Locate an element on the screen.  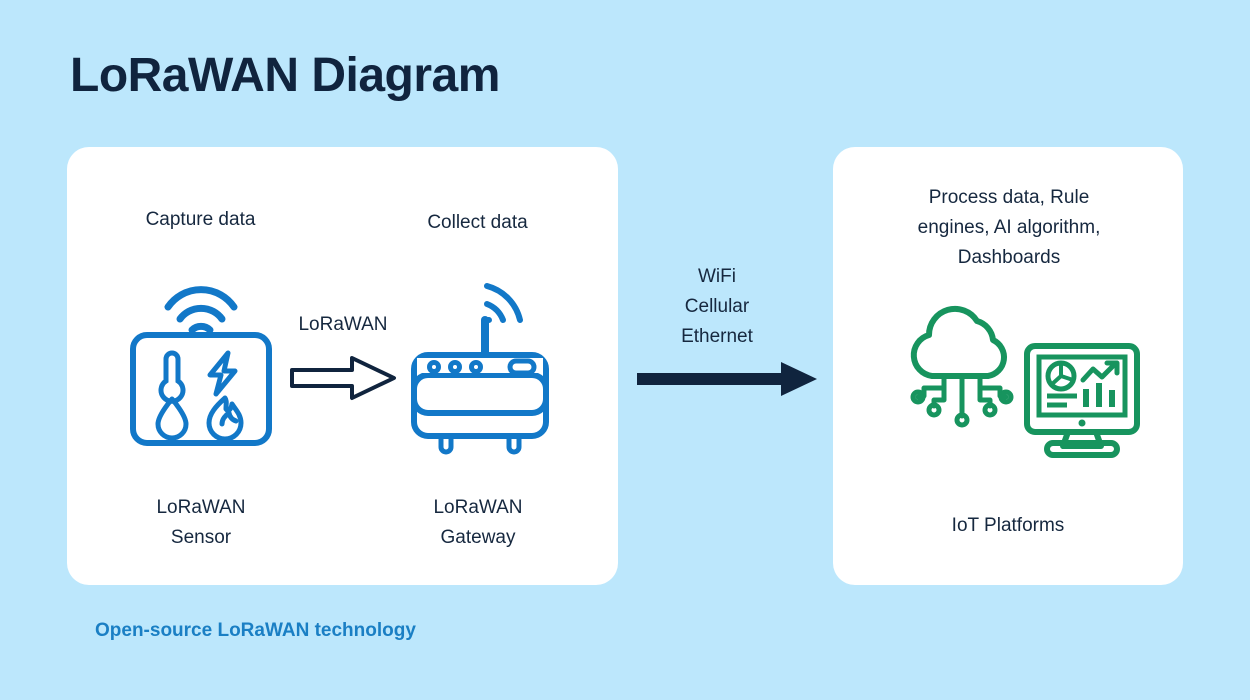
gateway-caption-line2: Gateway is located at coordinates (478, 537).